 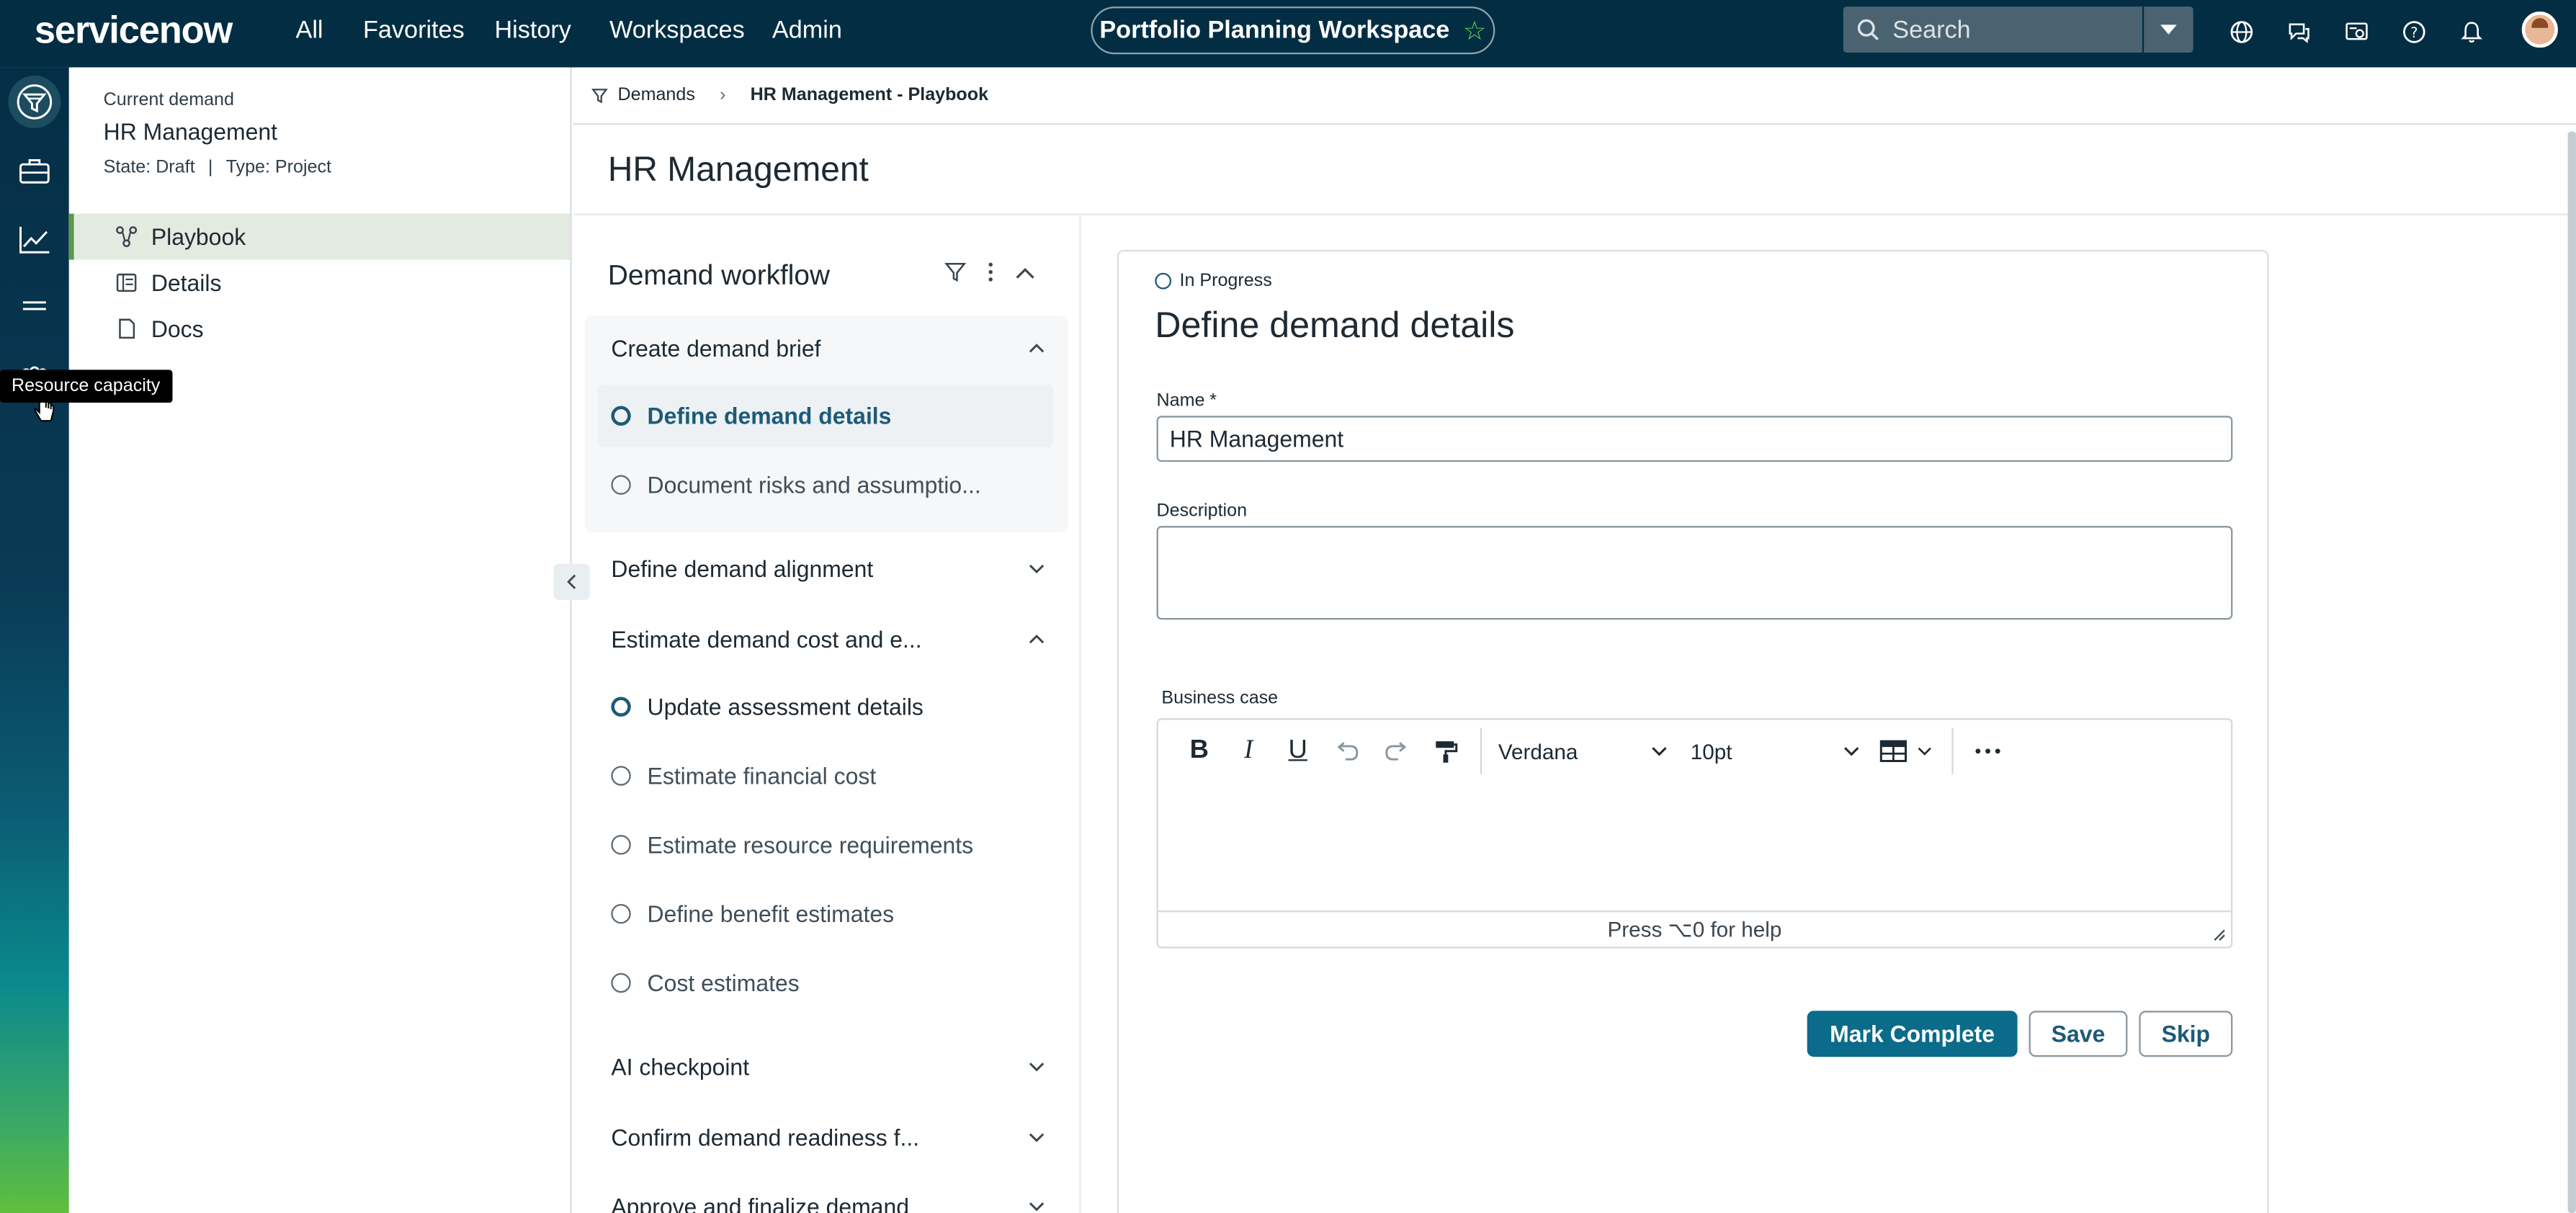 I want to click on editor-help-text: Press ⌥0 for help, so click(x=1695, y=929).